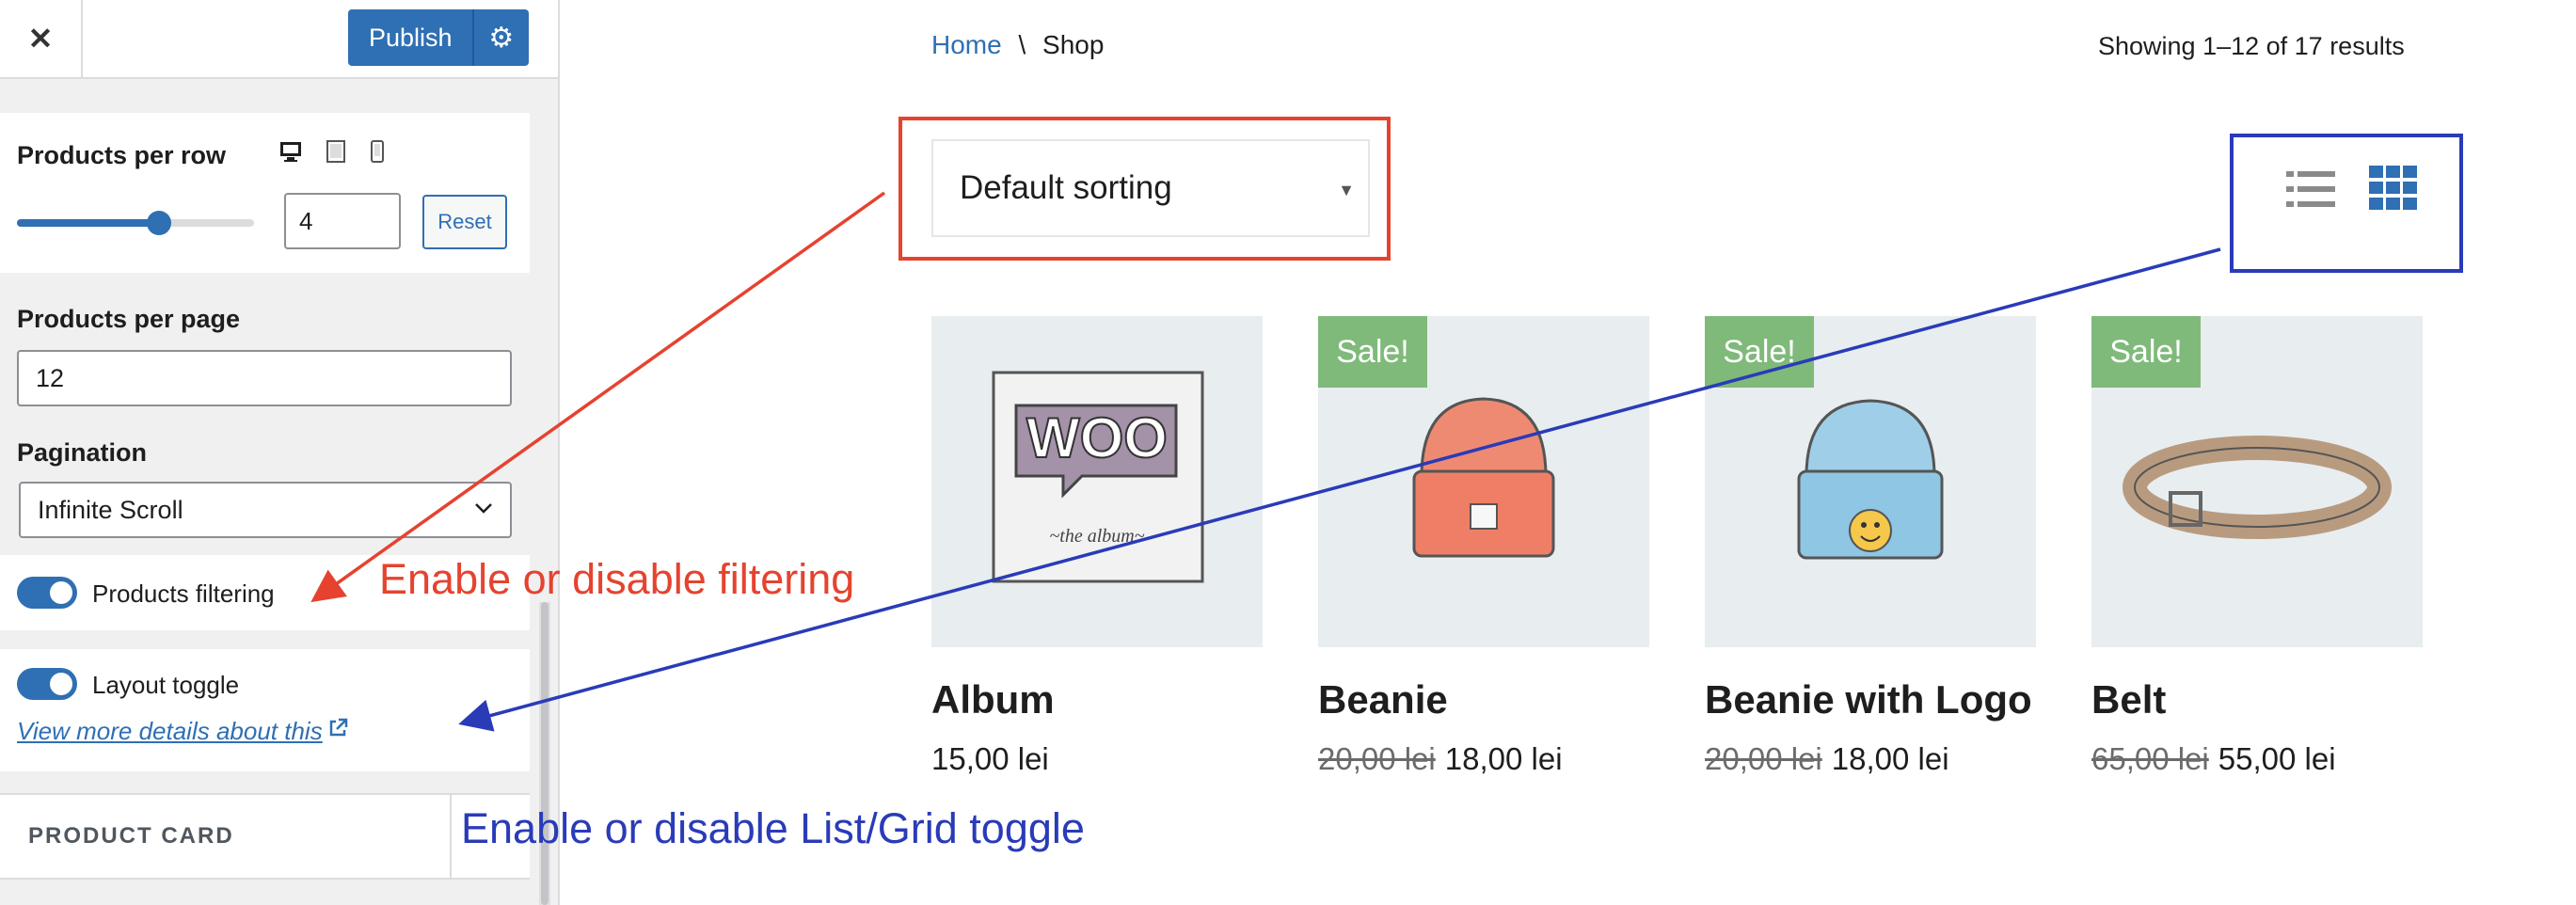 The width and height of the screenshot is (2576, 905). I want to click on album-image: WOO ~the album~, so click(1097, 481).